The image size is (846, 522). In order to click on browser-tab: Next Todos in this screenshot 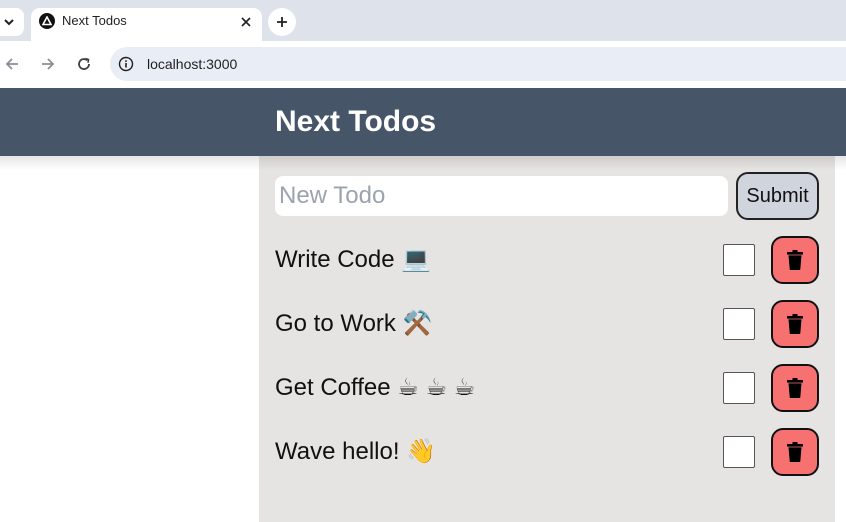, I will do `click(146, 24)`.